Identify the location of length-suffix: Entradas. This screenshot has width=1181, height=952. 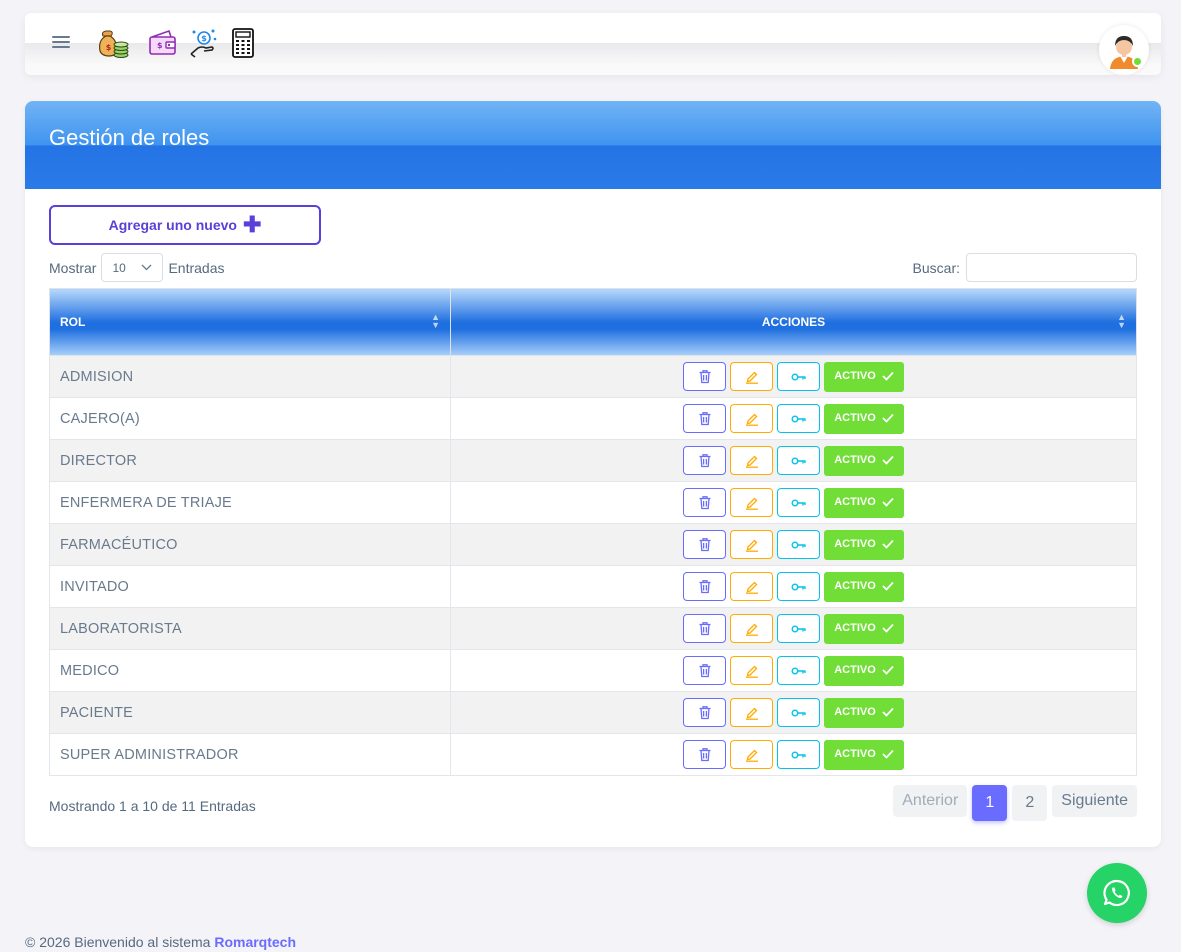
(196, 267).